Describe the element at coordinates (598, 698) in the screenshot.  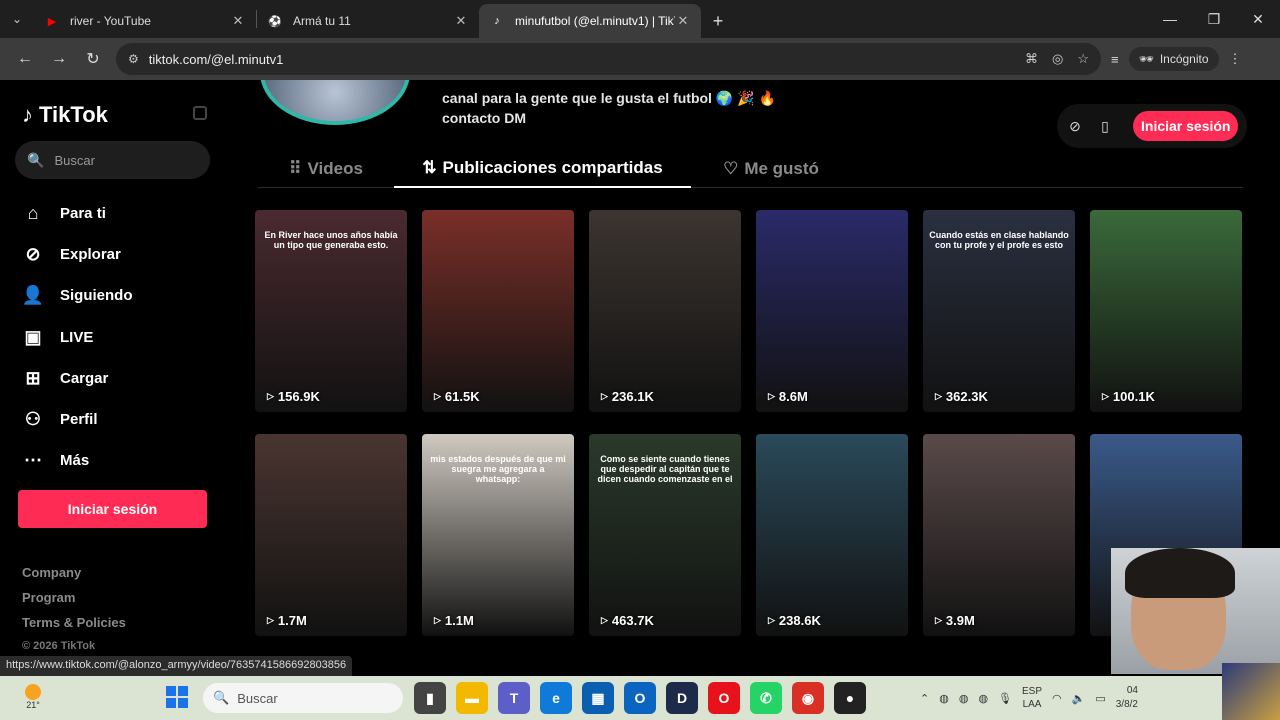
I see `store-icon: ▦` at that location.